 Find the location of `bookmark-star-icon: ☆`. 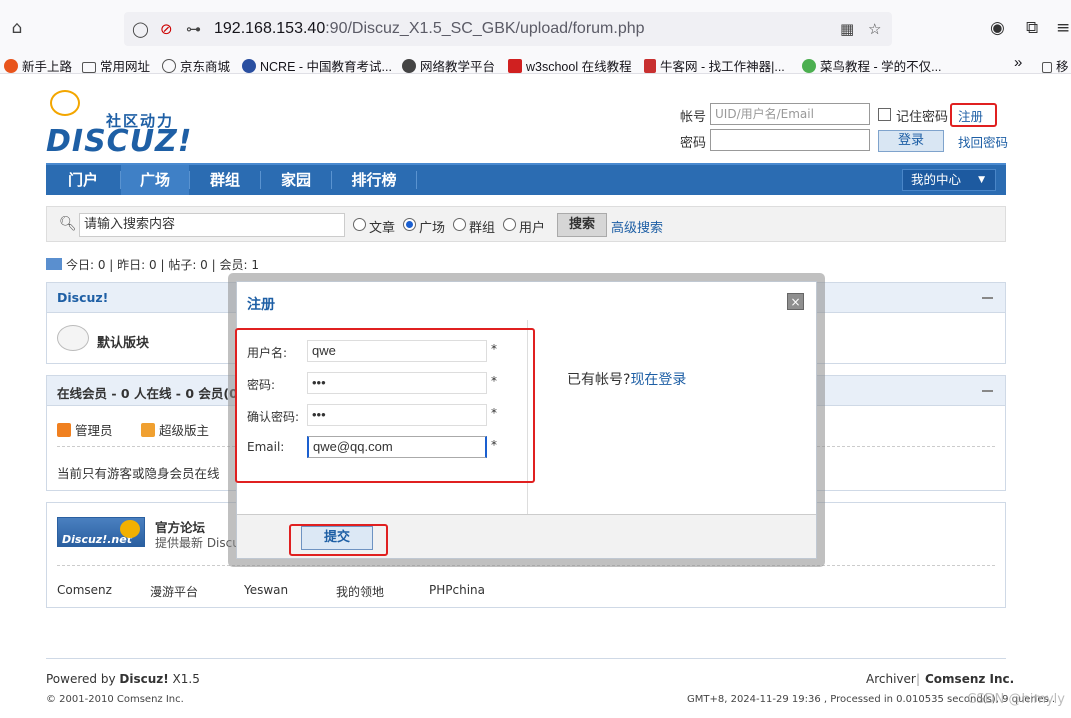

bookmark-star-icon: ☆ is located at coordinates (874, 29).